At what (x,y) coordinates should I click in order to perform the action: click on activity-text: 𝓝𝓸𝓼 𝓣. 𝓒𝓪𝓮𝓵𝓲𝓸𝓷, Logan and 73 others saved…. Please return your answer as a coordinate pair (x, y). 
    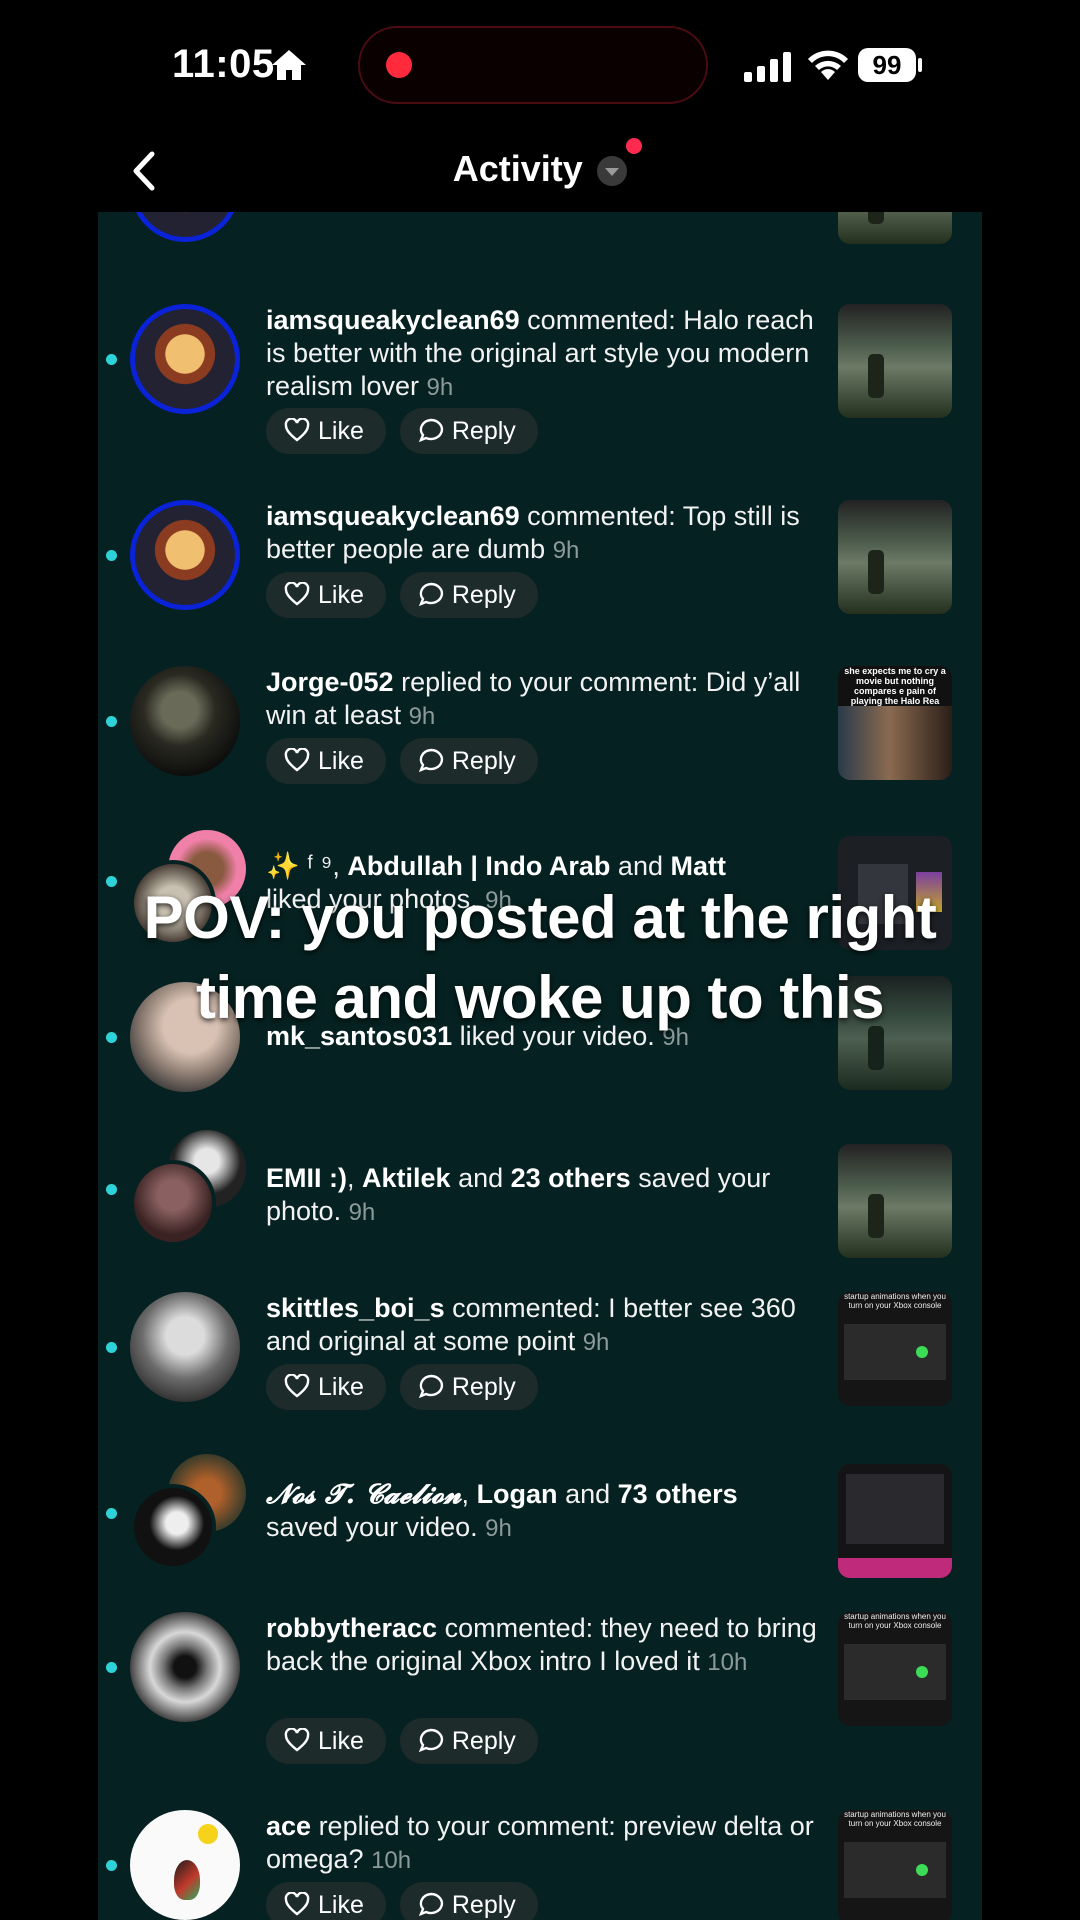
    Looking at the image, I should click on (502, 1510).